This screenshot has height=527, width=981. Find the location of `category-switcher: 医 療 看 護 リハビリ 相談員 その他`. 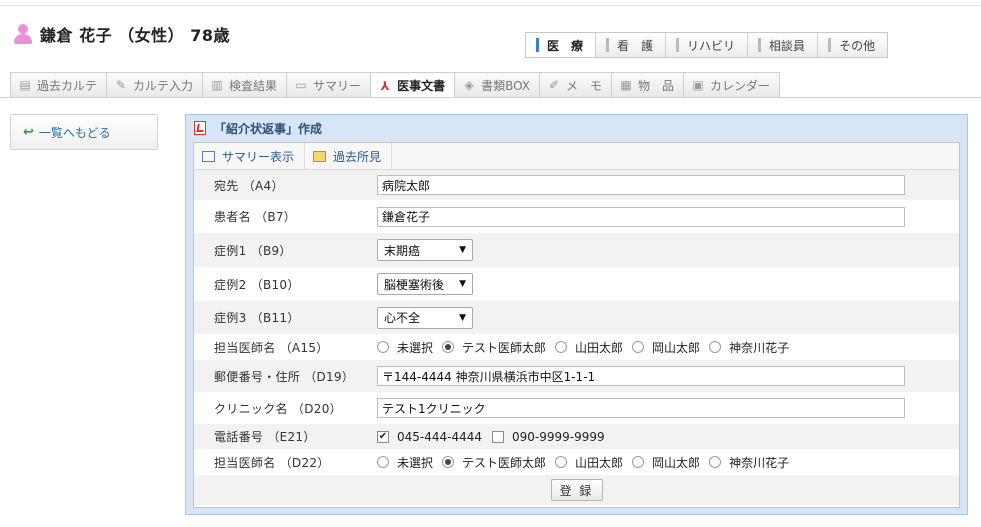

category-switcher: 医 療 看 護 リハビリ 相談員 その他 is located at coordinates (707, 45).